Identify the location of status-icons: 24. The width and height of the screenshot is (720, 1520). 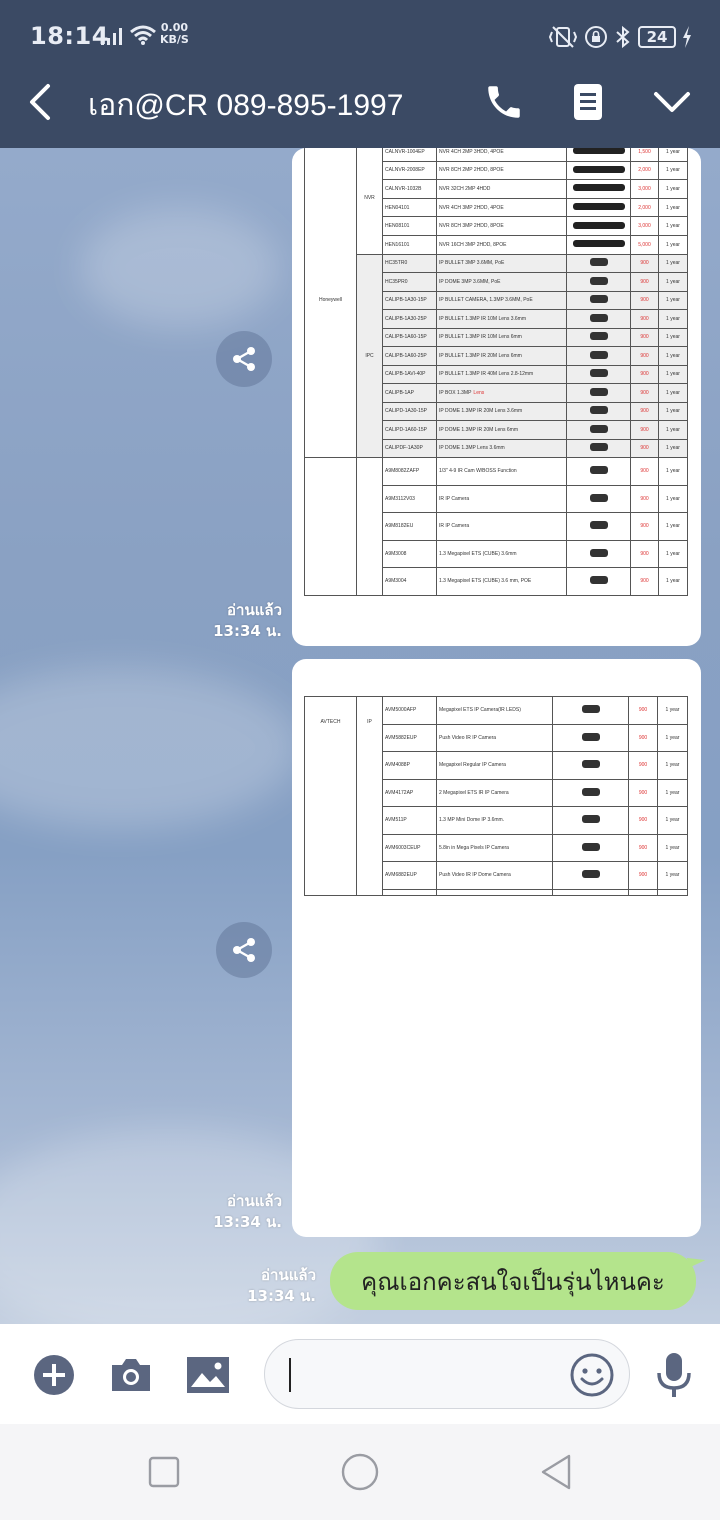
(620, 37).